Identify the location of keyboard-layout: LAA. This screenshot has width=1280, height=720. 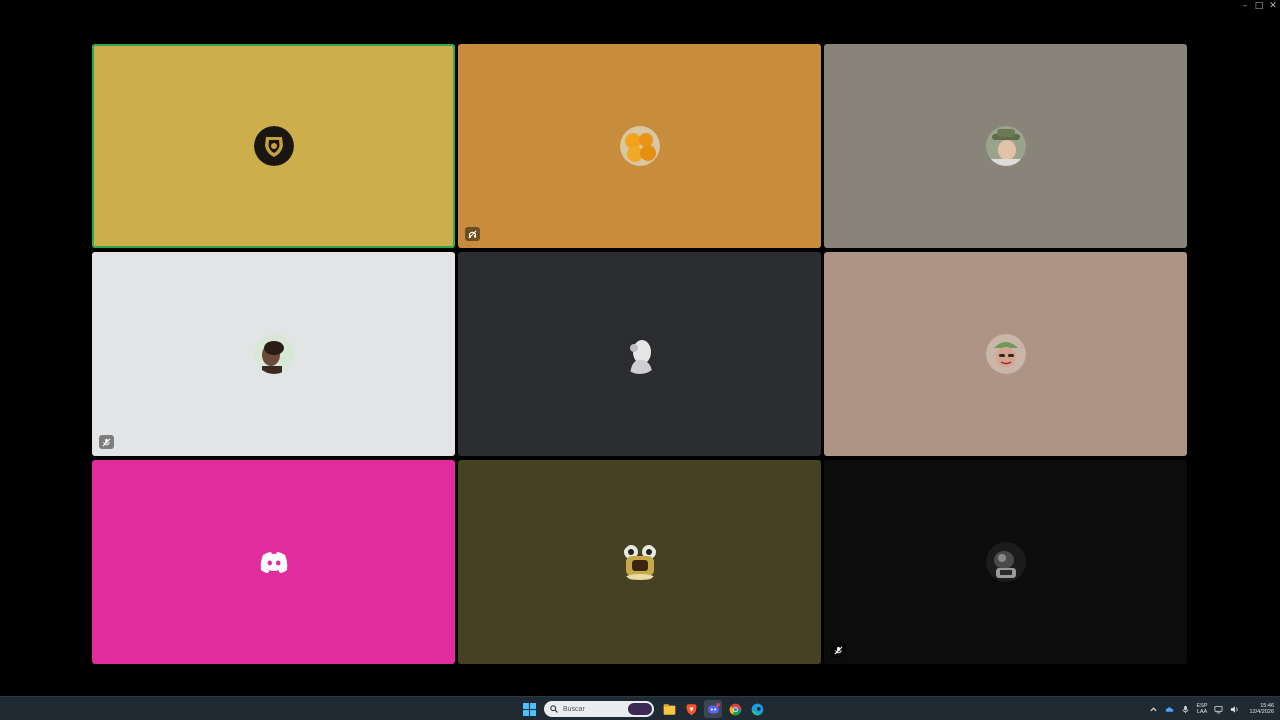
(1202, 712).